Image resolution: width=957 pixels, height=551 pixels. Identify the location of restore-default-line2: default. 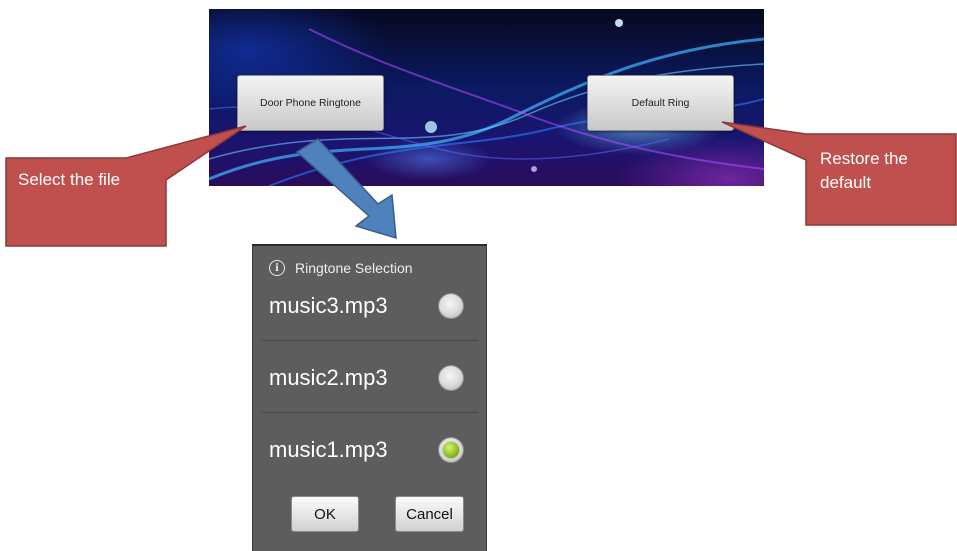
(846, 182).